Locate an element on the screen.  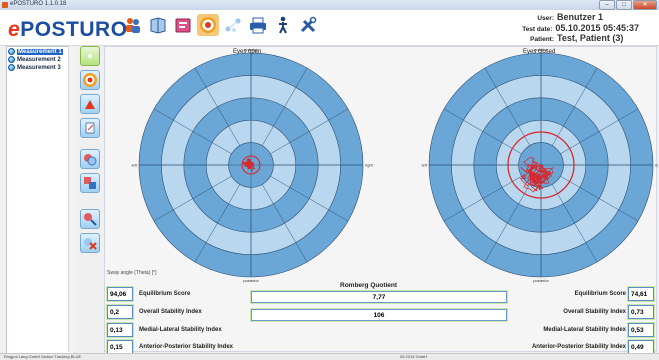
eyes-closed-ml-stability: 0,53 is located at coordinates (641, 330).